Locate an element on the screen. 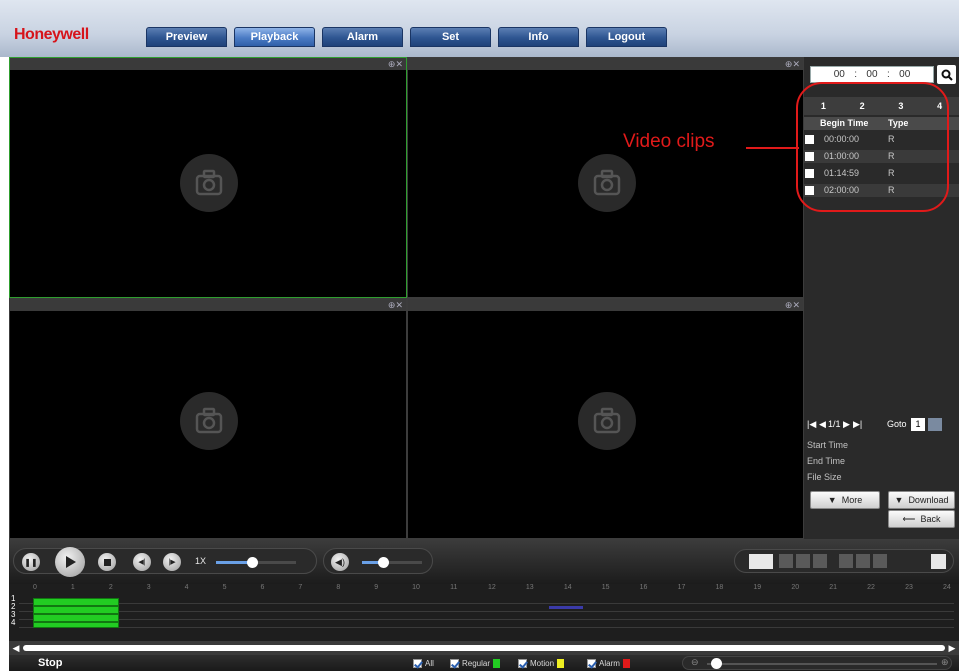 The image size is (959, 671). goto-input: 1 is located at coordinates (918, 424).